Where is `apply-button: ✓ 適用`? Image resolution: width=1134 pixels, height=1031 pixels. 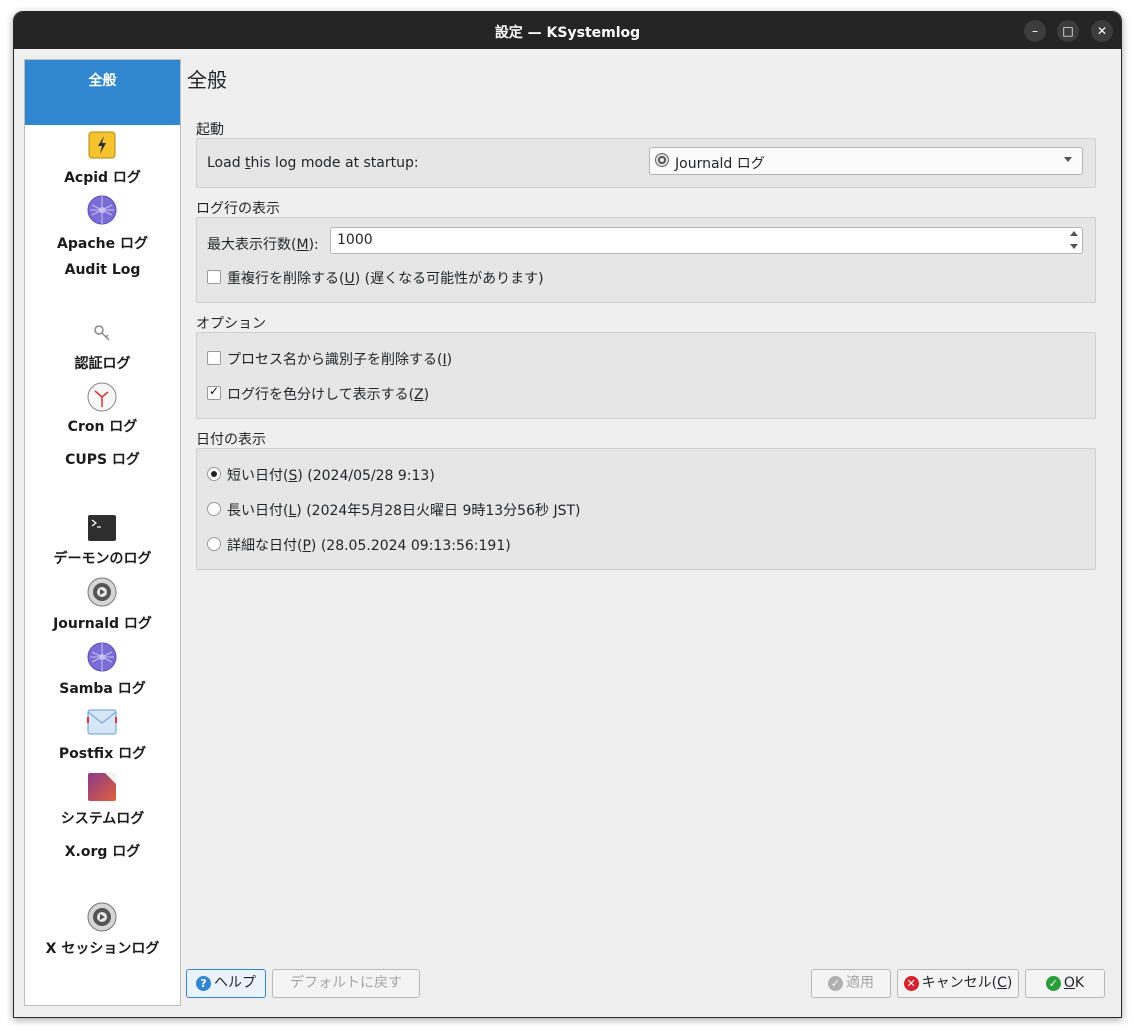
apply-button: ✓ 適用 is located at coordinates (851, 983).